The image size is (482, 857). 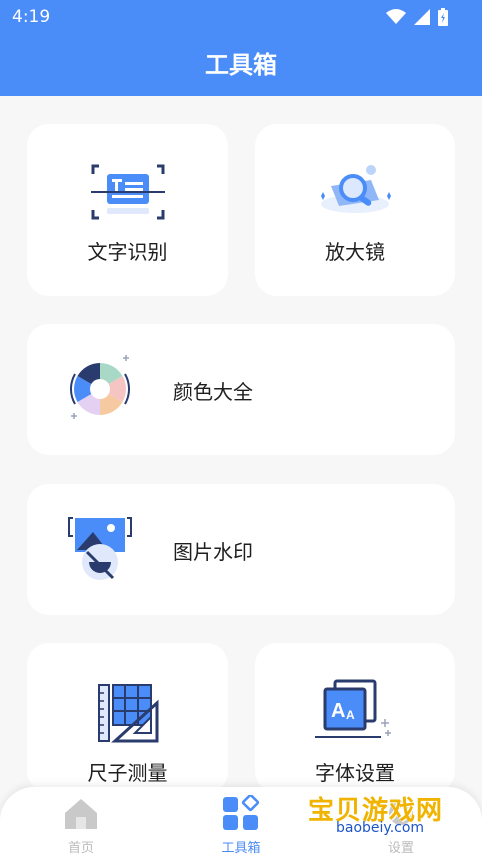 I want to click on grid-icon, so click(x=241, y=811).